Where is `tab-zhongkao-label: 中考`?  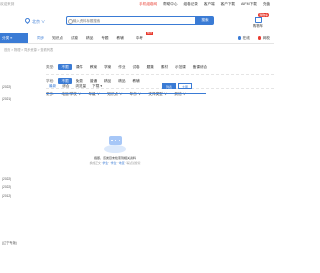
tab-zhongkao-label: 中考 is located at coordinates (139, 38).